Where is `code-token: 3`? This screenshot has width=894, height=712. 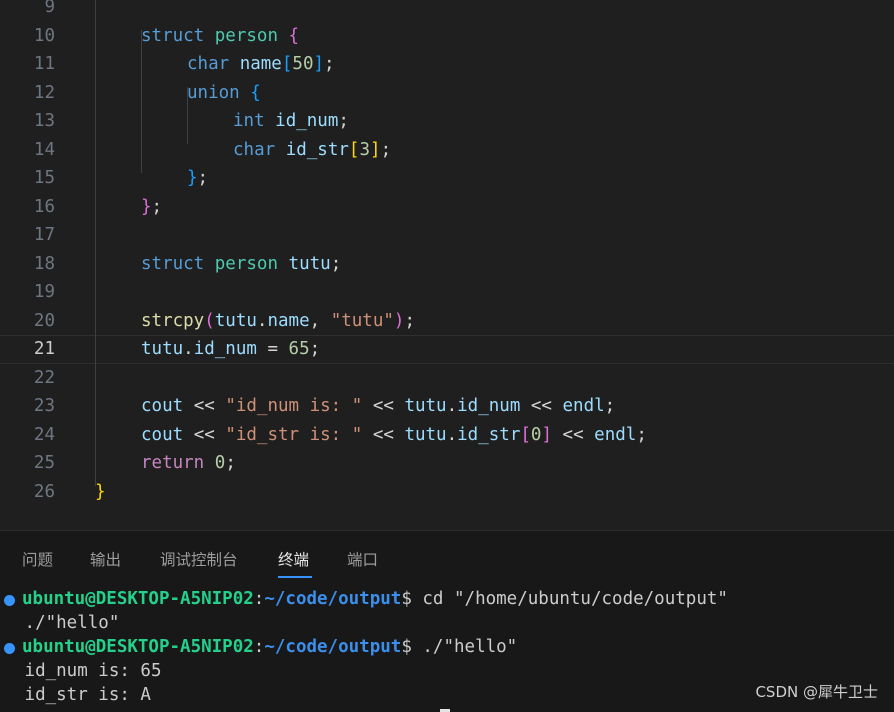
code-token: 3 is located at coordinates (365, 149).